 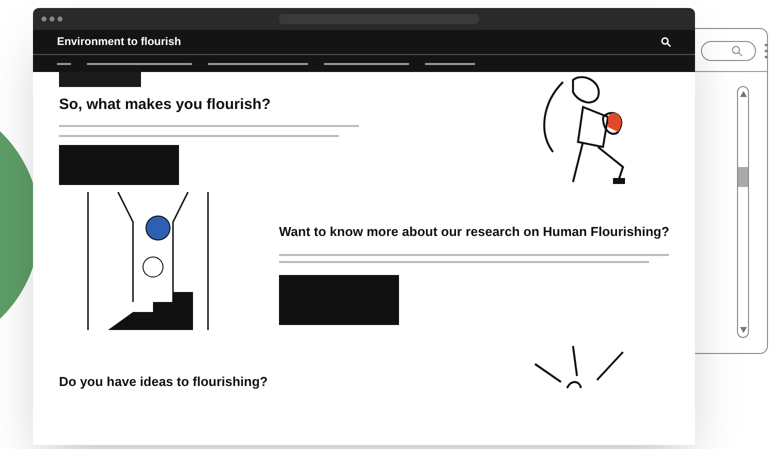 What do you see at coordinates (163, 382) in the screenshot?
I see `section-heading: Do you have ideas to flourishing?` at bounding box center [163, 382].